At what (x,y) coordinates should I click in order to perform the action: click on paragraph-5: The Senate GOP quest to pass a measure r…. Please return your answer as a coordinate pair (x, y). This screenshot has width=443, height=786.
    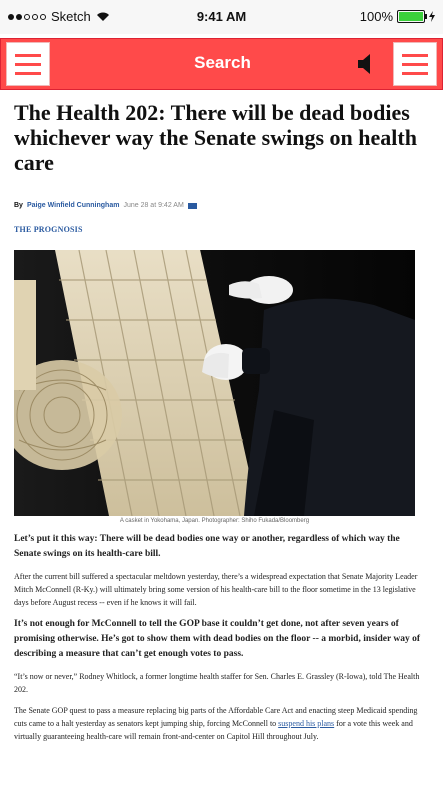
    Looking at the image, I should click on (220, 723).